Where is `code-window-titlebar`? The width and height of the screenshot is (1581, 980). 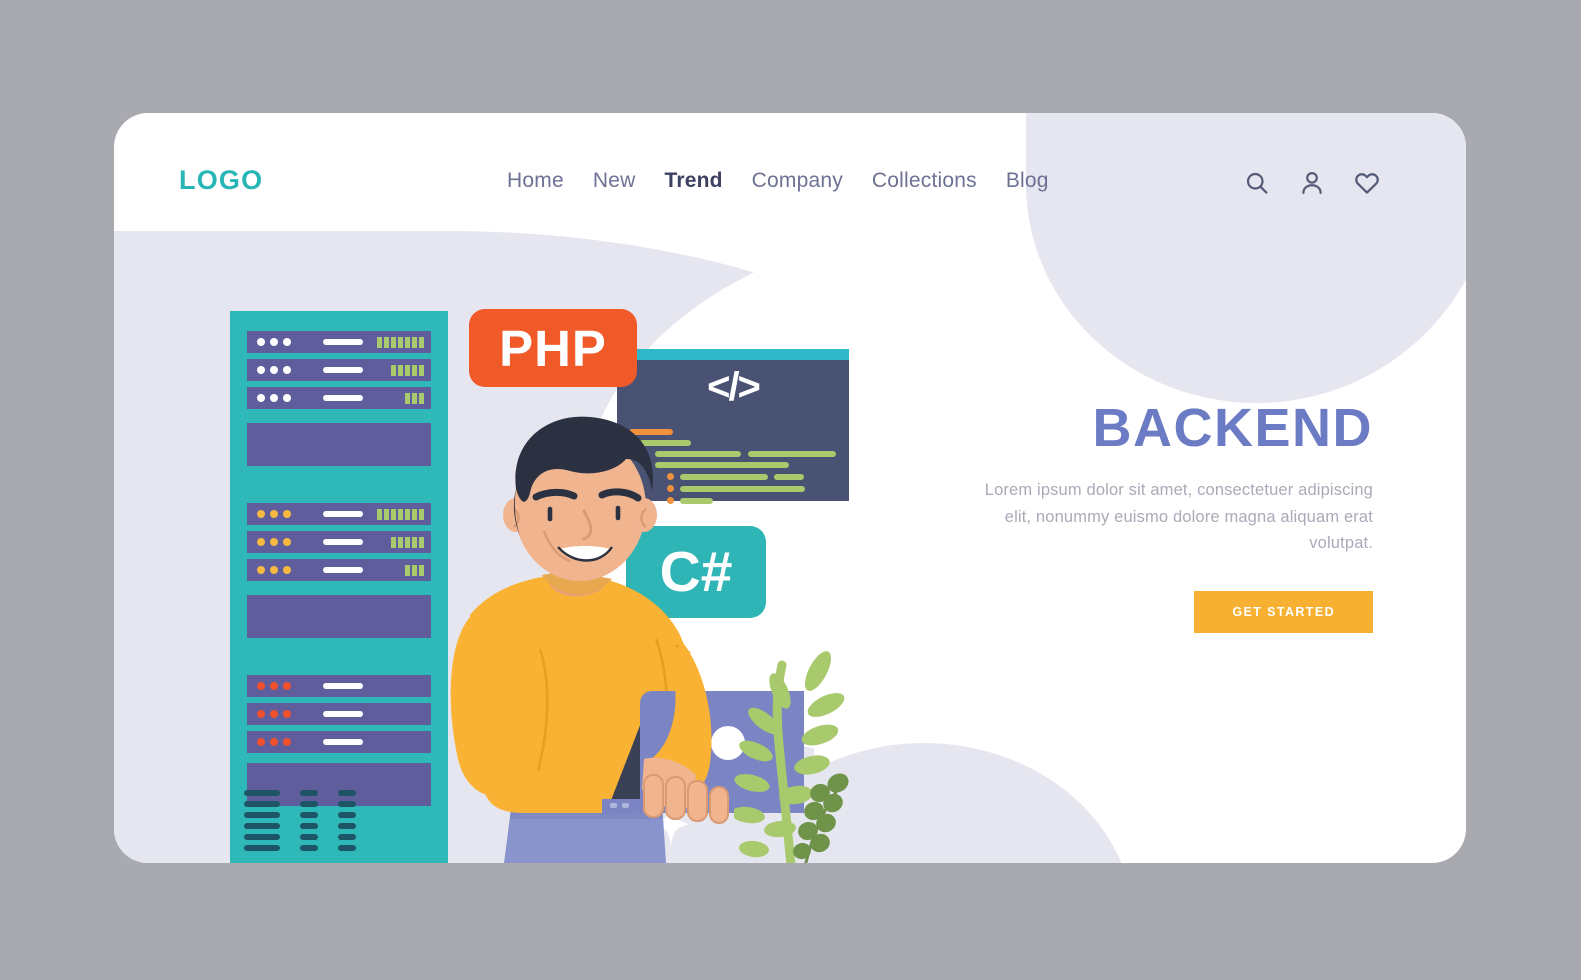
code-window-titlebar is located at coordinates (733, 354).